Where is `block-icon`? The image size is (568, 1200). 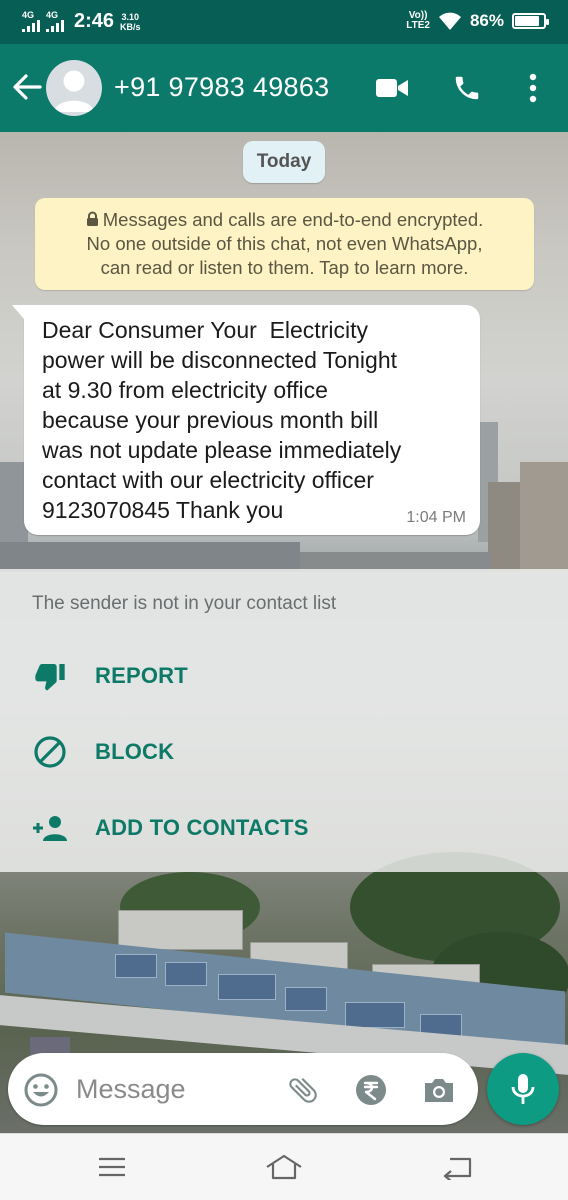
block-icon is located at coordinates (50, 752).